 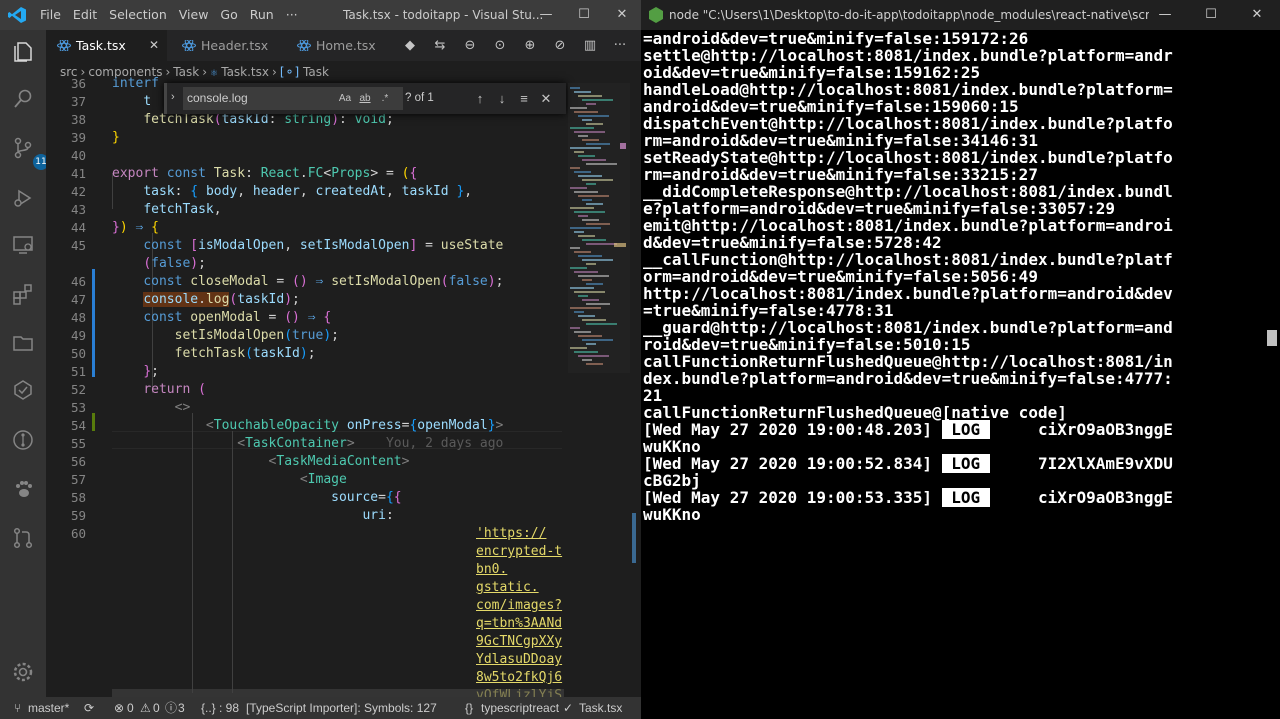 What do you see at coordinates (480, 98) in the screenshot?
I see `previous-match-icon: ↑` at bounding box center [480, 98].